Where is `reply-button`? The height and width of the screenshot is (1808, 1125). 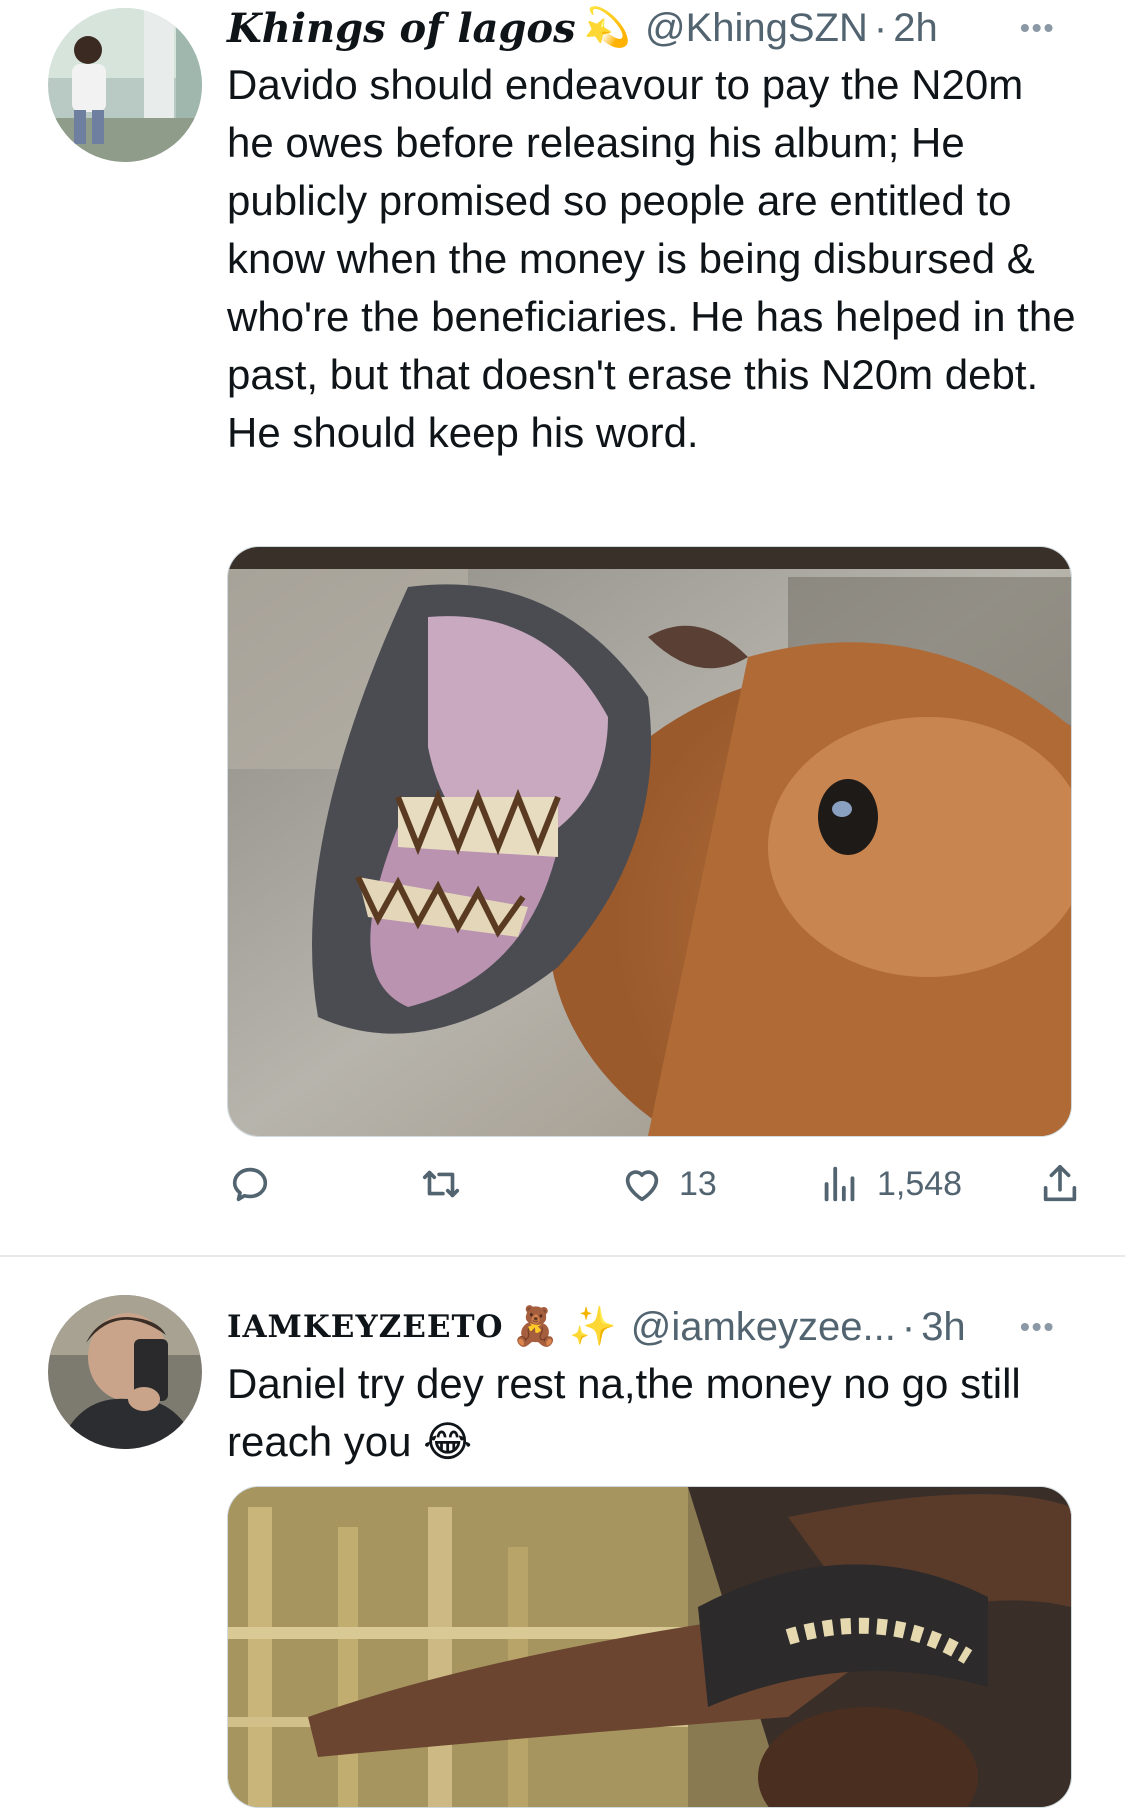
reply-button is located at coordinates (250, 1184).